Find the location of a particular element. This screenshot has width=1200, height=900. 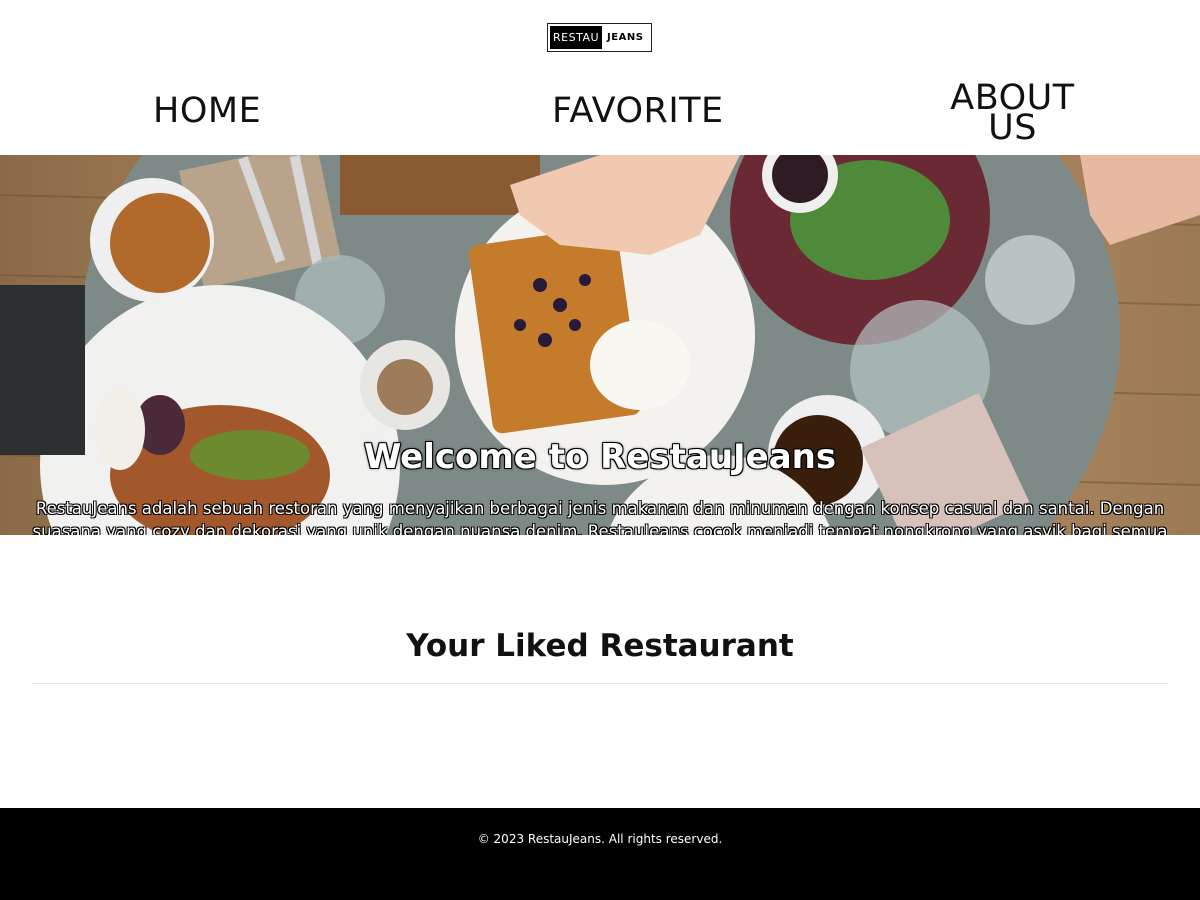

nav-home-link: HOME is located at coordinates (207, 111).